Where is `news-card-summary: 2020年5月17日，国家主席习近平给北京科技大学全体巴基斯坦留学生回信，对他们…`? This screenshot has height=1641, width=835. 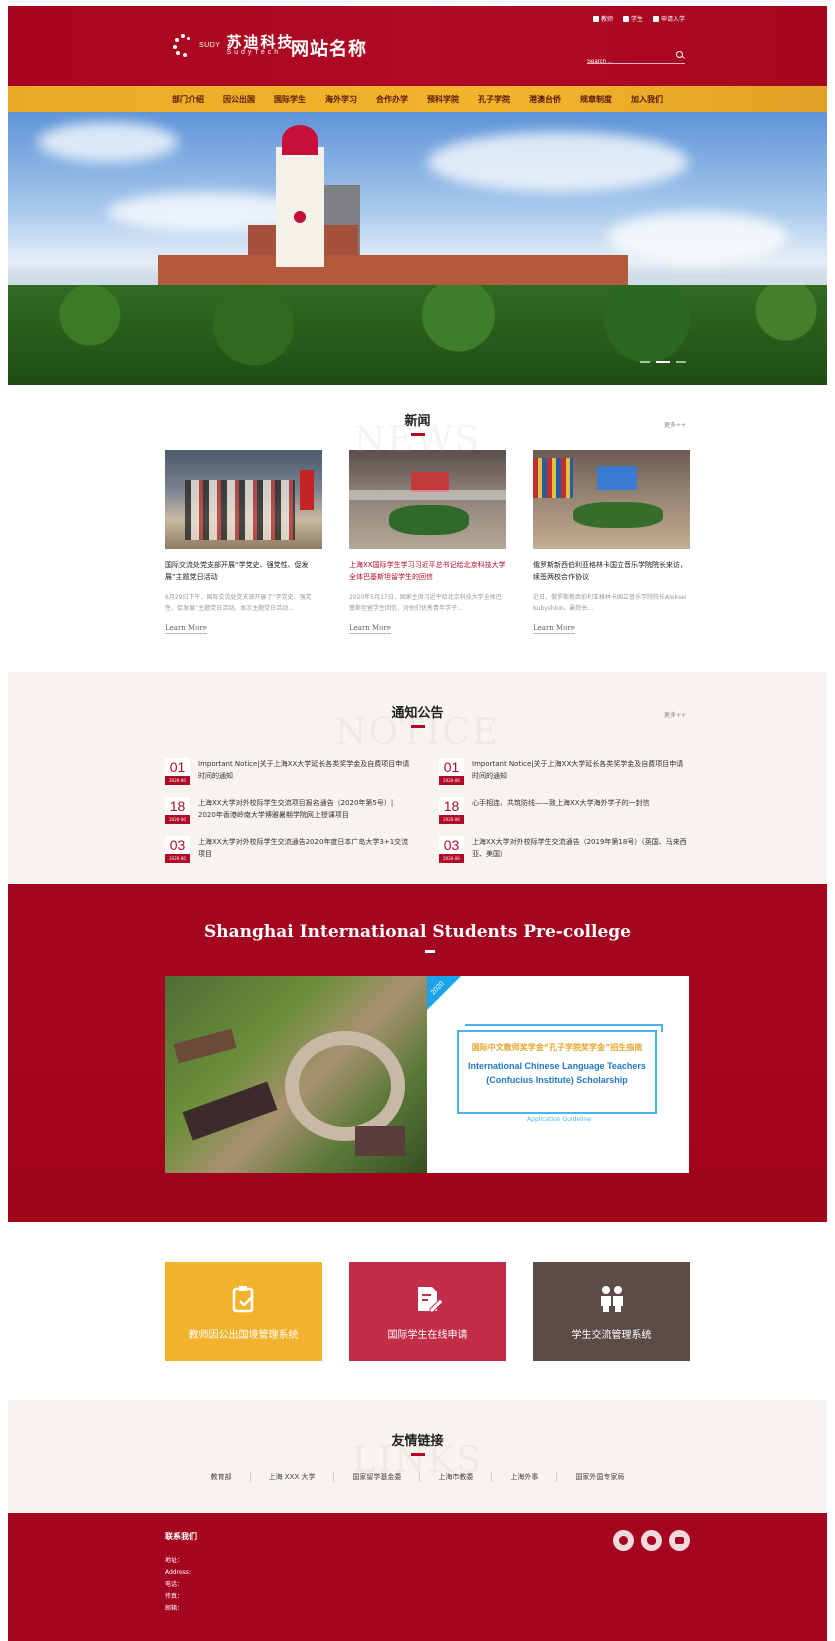 news-card-summary: 2020年5月17日，国家主席习近平给北京科技大学全体巴基斯坦留学生回信，对他们… is located at coordinates (425, 603).